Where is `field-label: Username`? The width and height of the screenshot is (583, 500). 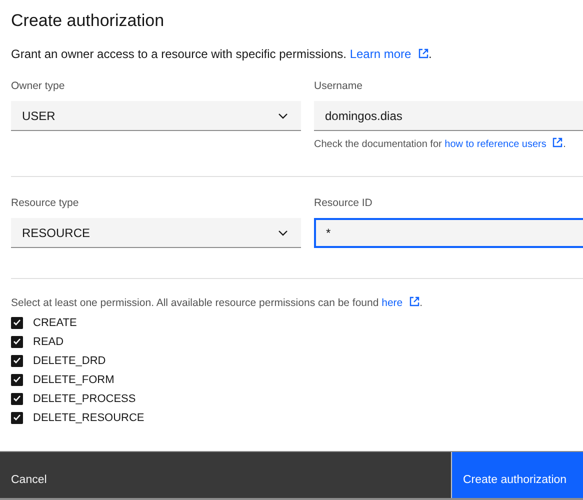 field-label: Username is located at coordinates (339, 86).